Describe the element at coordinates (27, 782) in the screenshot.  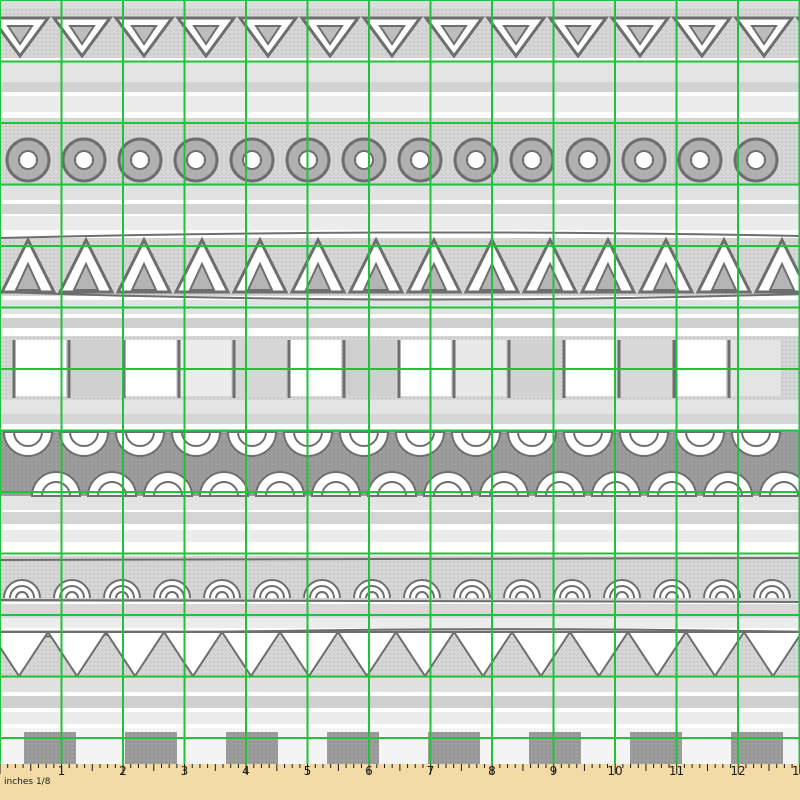
I see `ruler-unit-label: inches 1/8` at that location.